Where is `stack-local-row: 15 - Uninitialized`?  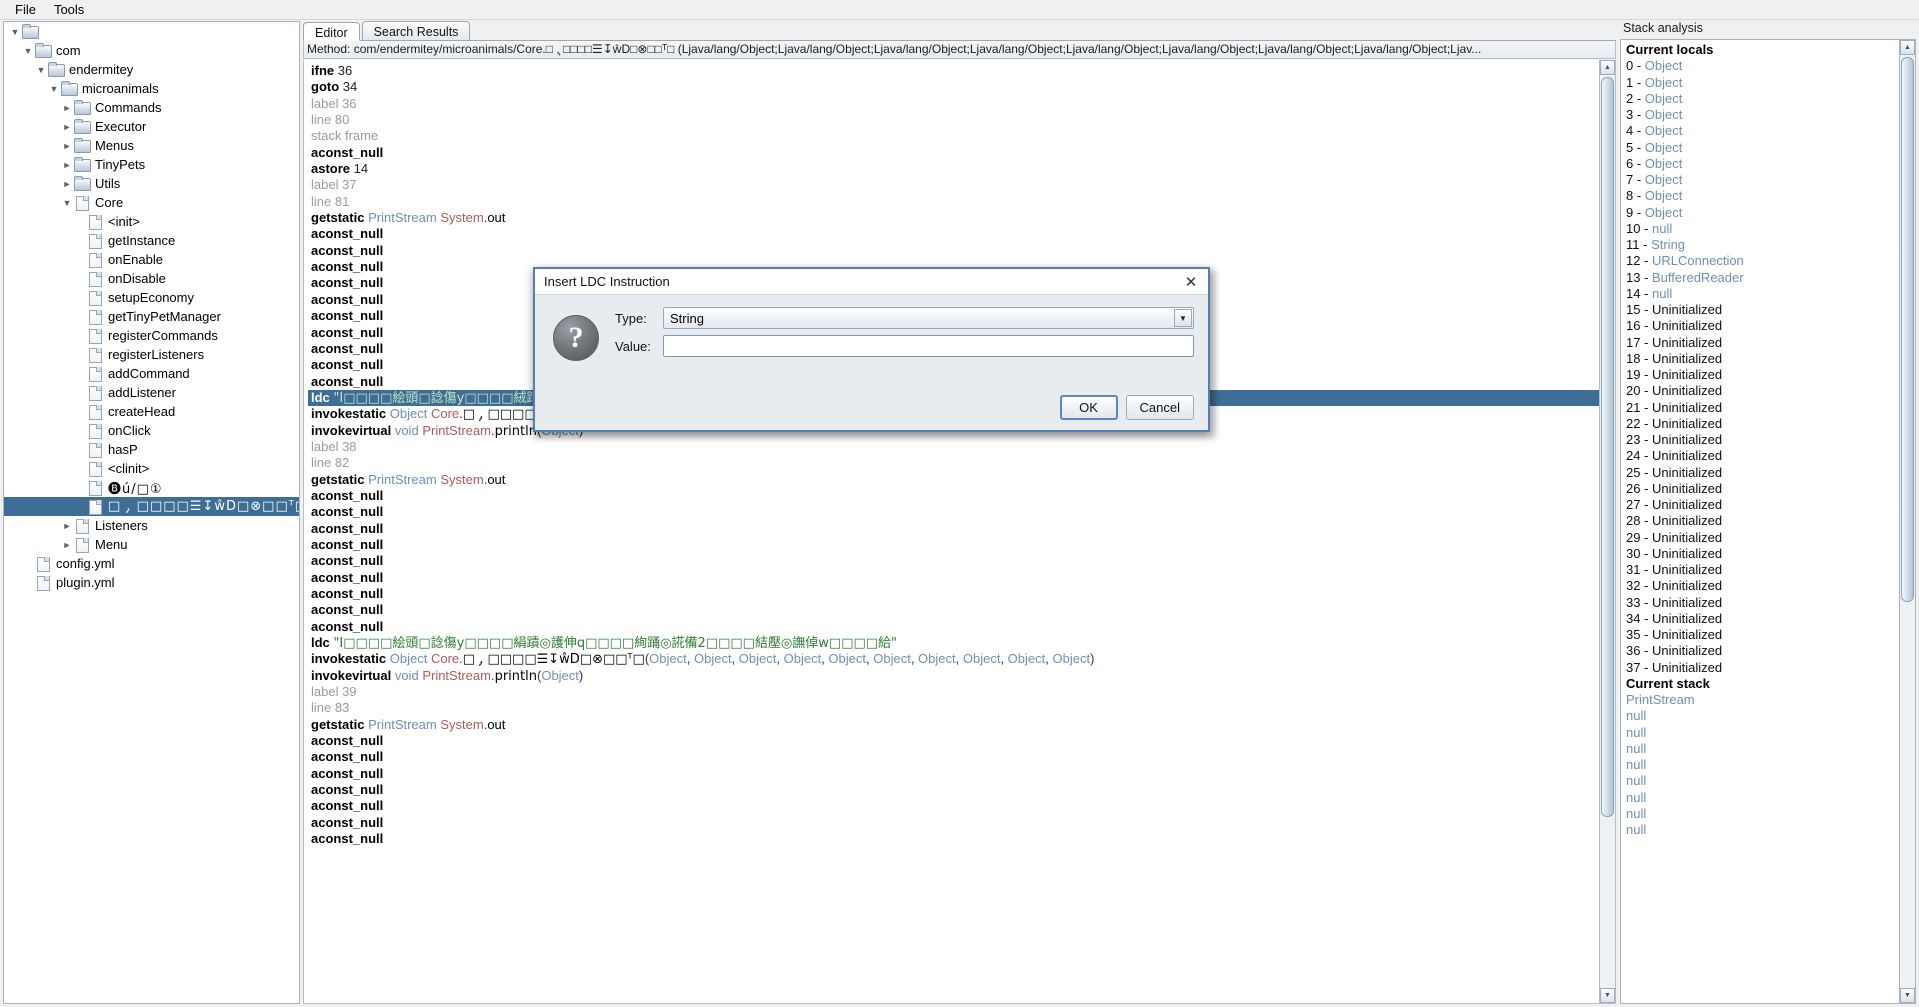
stack-local-row: 15 - Uninitialized is located at coordinates (1770, 310).